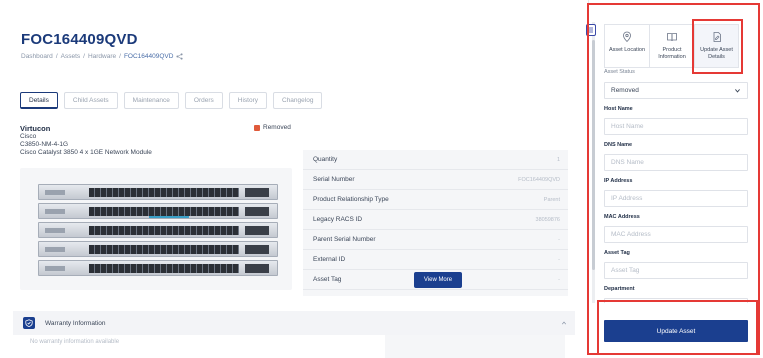 Image resolution: width=763 pixels, height=358 pixels. I want to click on tab-maintenance: Maintenance, so click(151, 100).